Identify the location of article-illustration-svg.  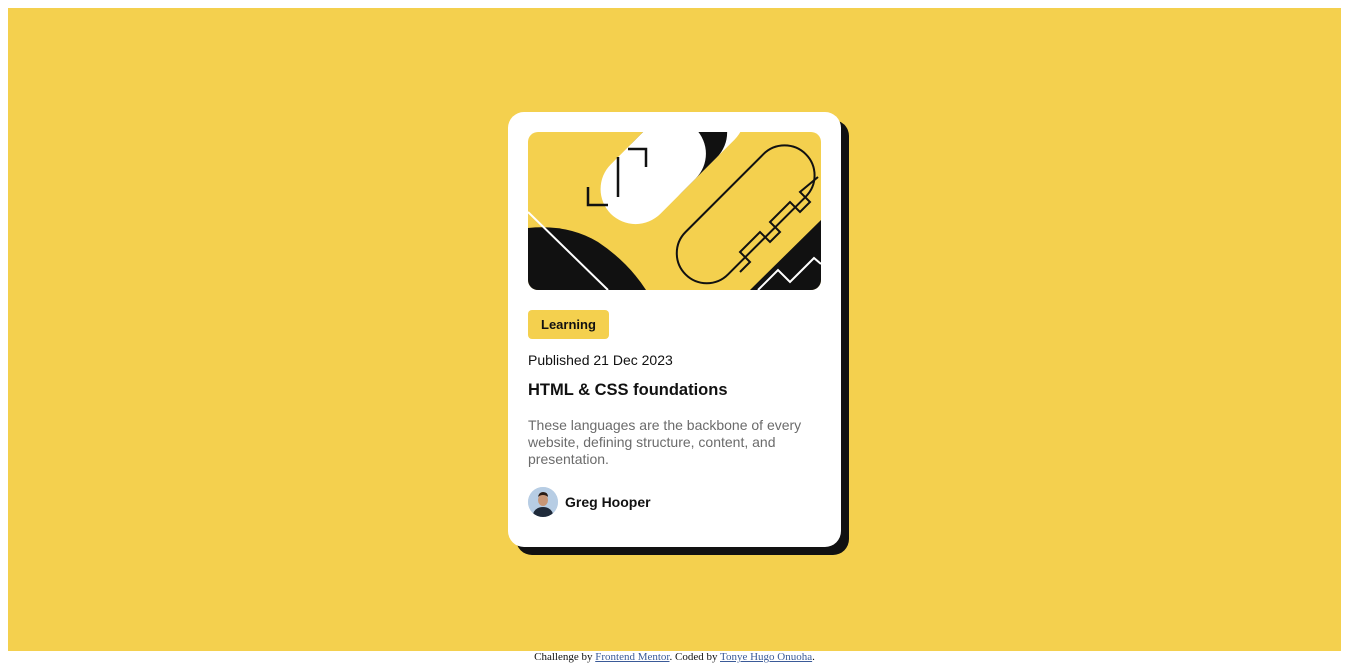
(674, 211).